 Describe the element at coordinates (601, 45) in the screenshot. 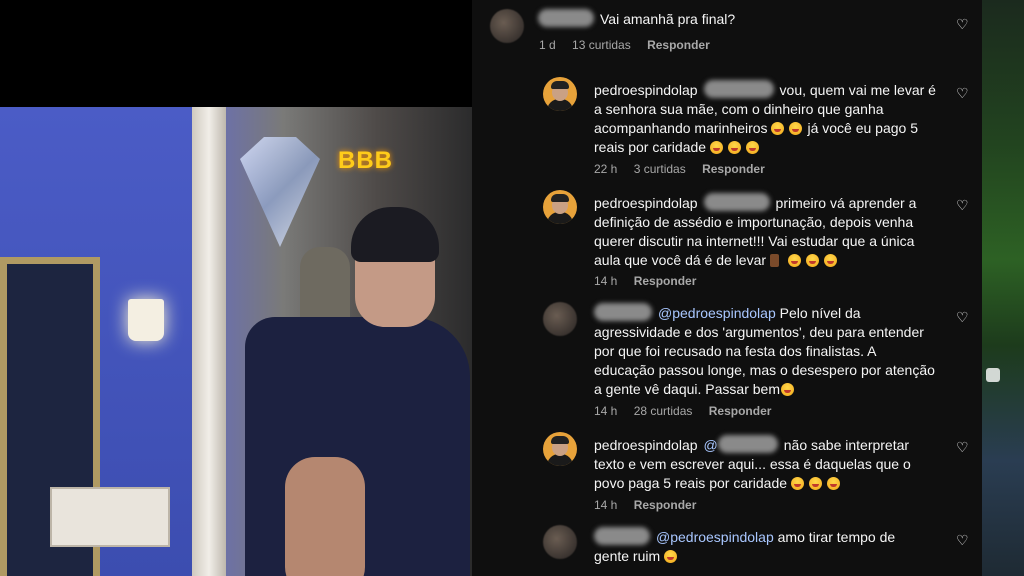

I see `like-count: 13 curtidas` at that location.